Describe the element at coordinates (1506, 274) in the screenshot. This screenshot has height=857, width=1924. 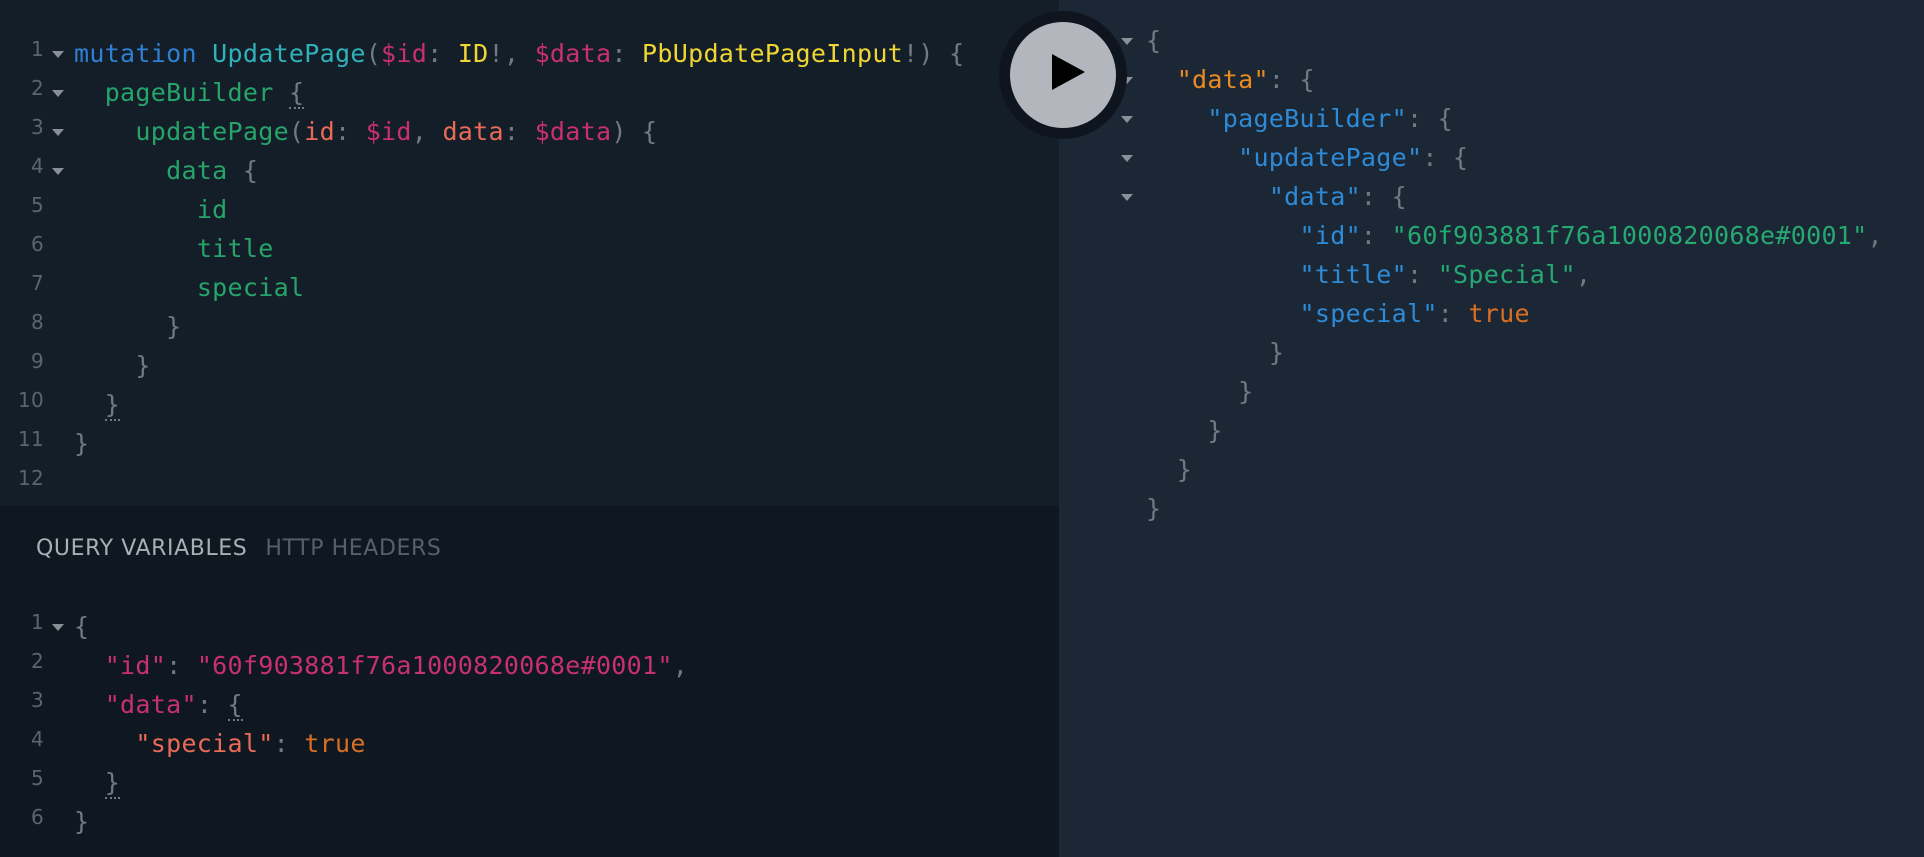
I see `code-token: "Special"` at that location.